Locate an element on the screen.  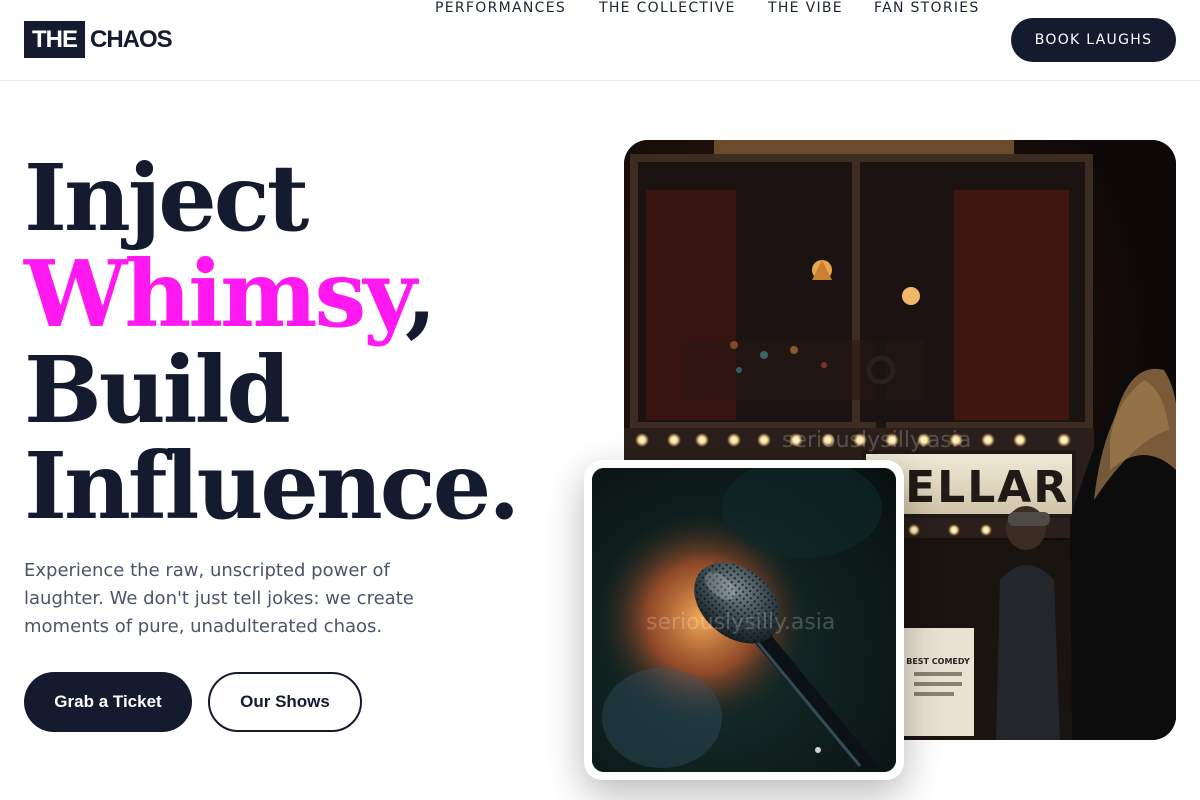
nav-link-fan-stories: FAN STORIES is located at coordinates (927, 8).